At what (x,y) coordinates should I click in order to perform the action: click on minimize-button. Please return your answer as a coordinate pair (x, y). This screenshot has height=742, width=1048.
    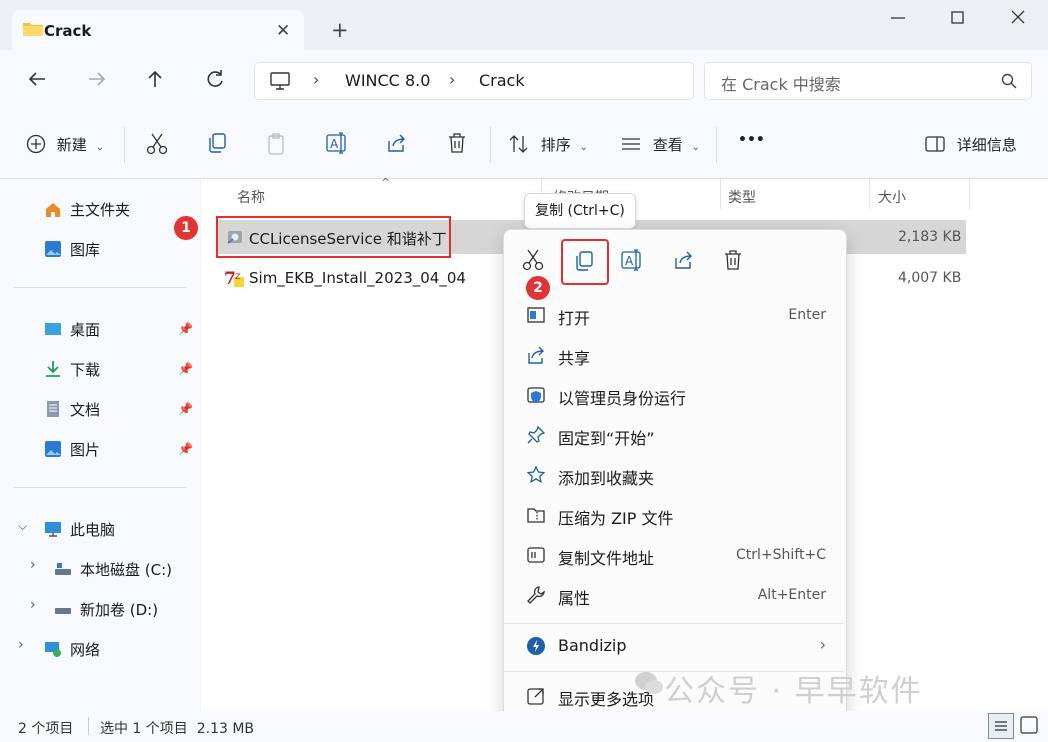
    Looking at the image, I should click on (898, 18).